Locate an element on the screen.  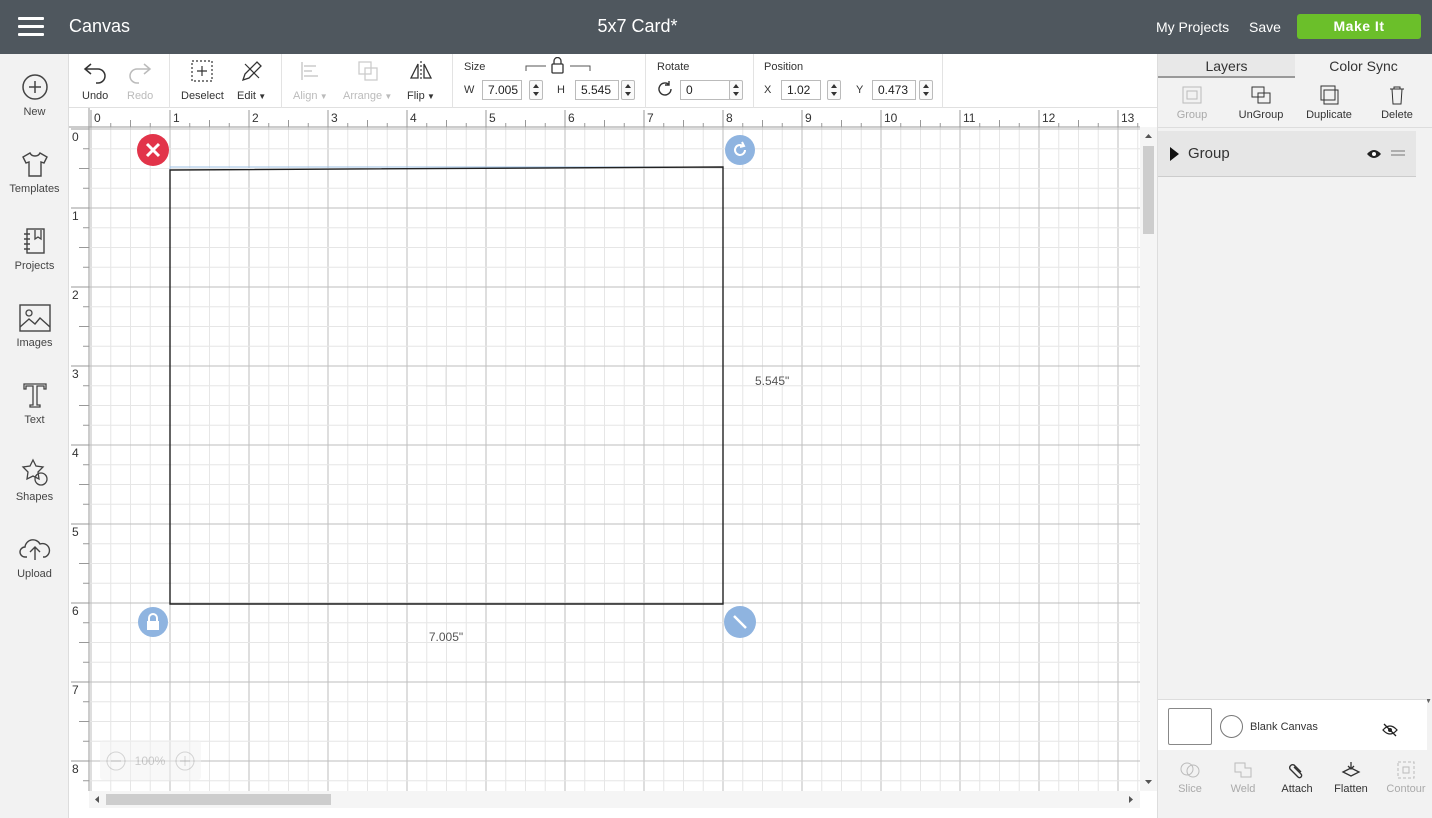
ruler-label-top: 6 is located at coordinates (571, 118).